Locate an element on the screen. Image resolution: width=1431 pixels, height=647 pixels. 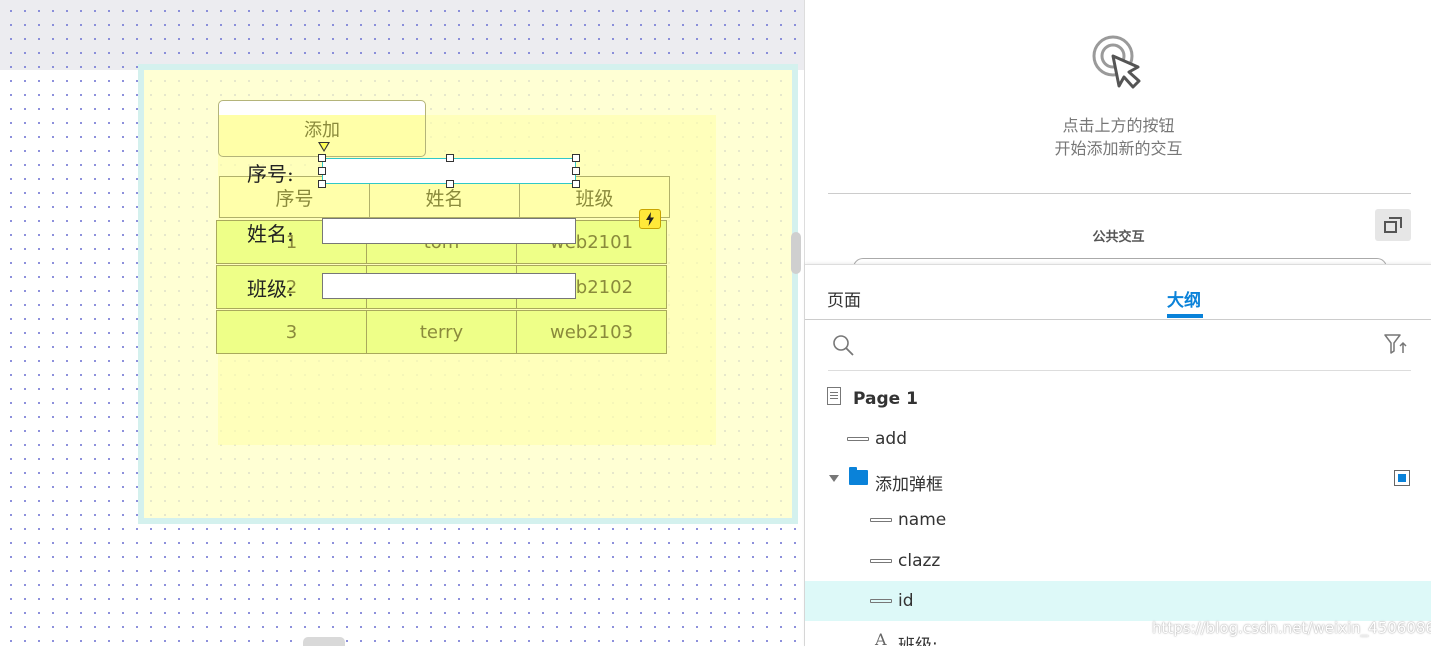
table-cell: web2103 is located at coordinates (591, 332).